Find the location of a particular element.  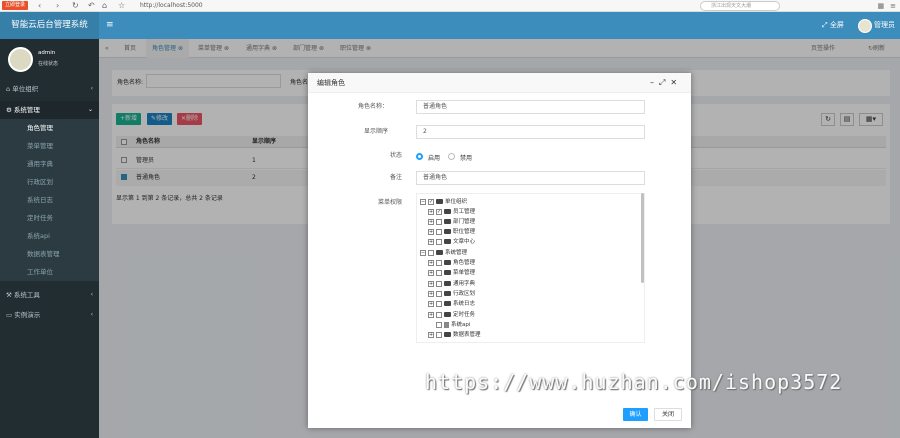

tree-node: + 角色管理 is located at coordinates (451, 263).